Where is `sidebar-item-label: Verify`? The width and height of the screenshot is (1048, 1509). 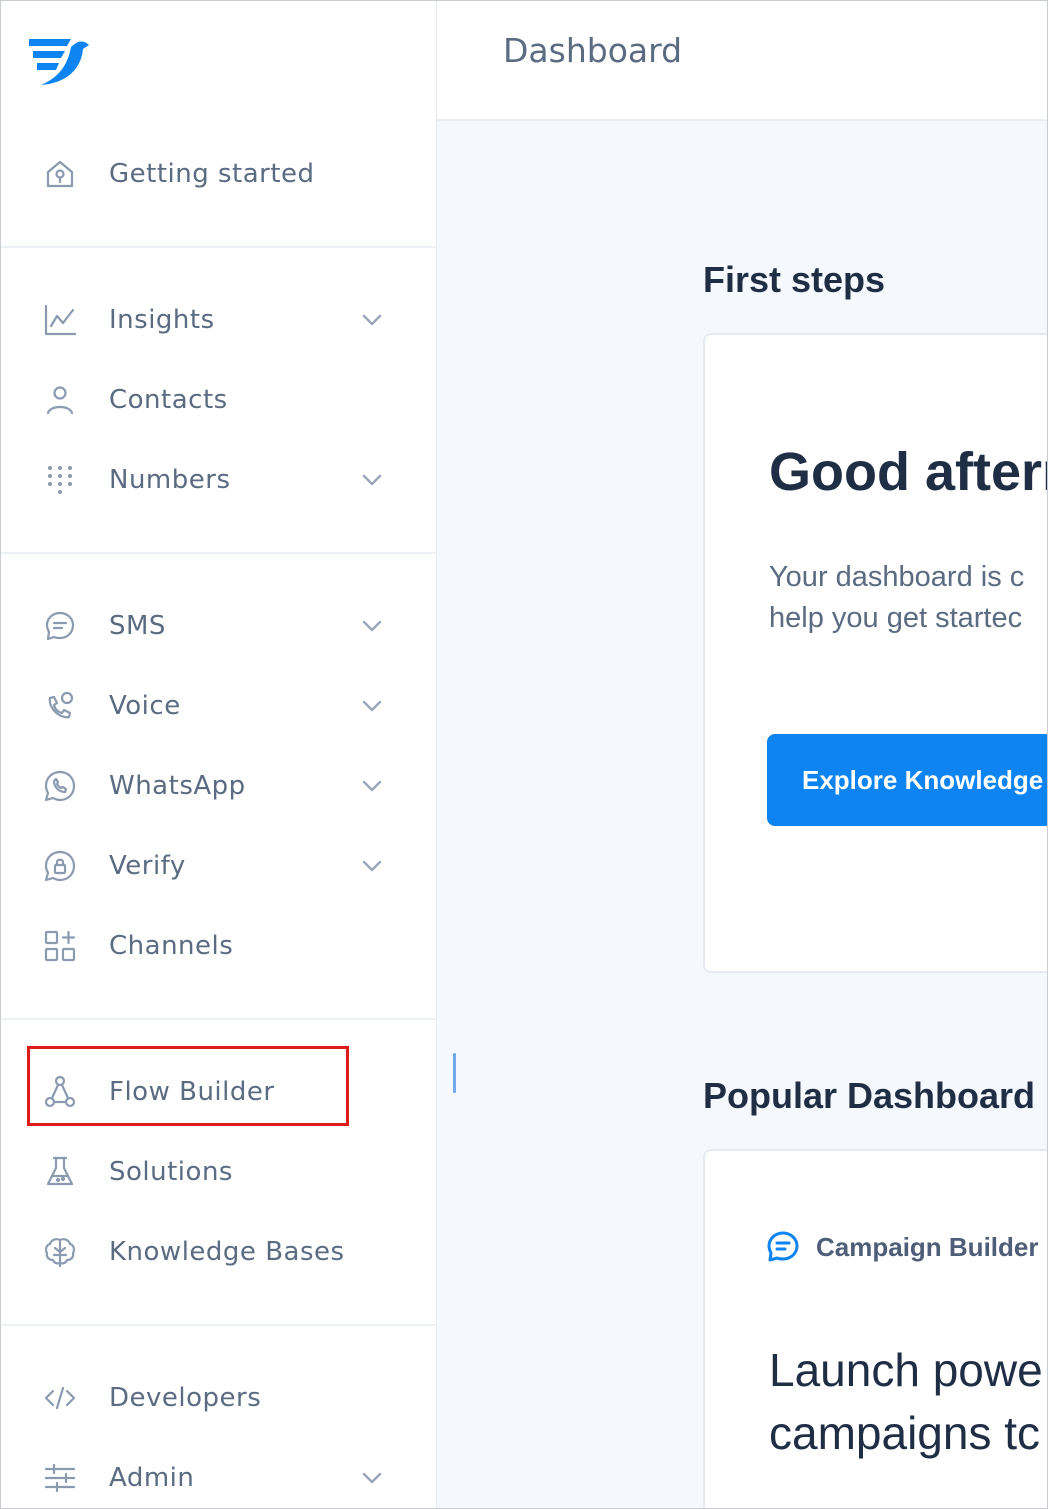 sidebar-item-label: Verify is located at coordinates (147, 866).